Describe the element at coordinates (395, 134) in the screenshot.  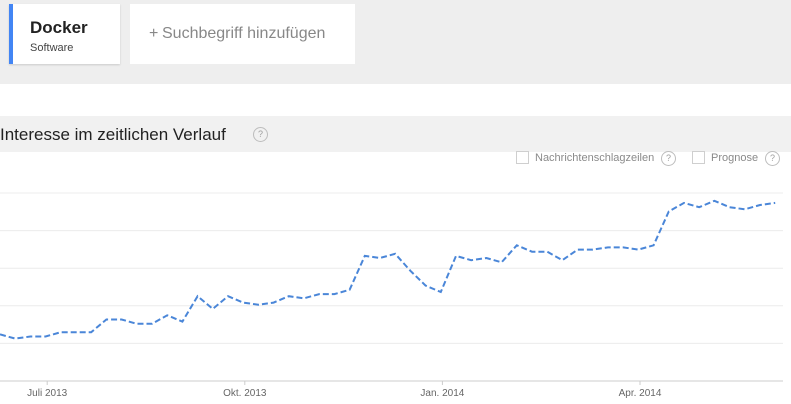
I see `interest-over-time-header: Interesse im zeitlichen Verlauf ?` at that location.